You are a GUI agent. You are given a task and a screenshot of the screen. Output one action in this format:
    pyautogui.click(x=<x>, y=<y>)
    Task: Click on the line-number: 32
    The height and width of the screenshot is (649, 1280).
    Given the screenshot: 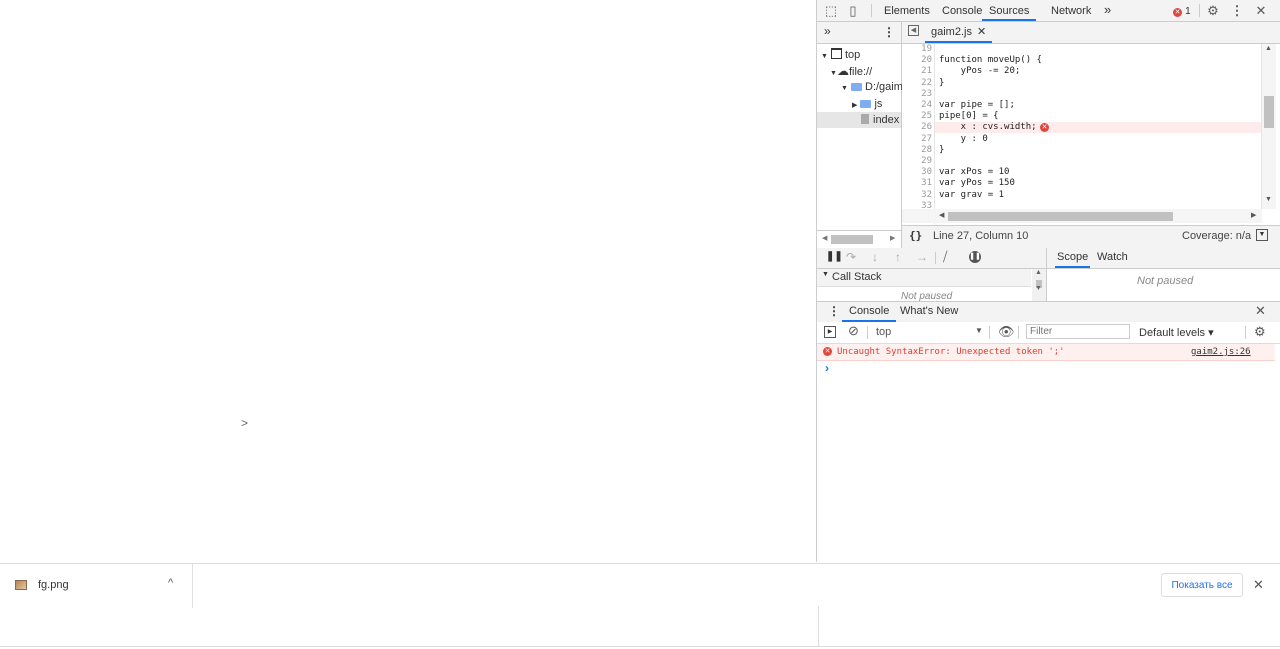 What is the action you would take?
    pyautogui.click(x=917, y=195)
    